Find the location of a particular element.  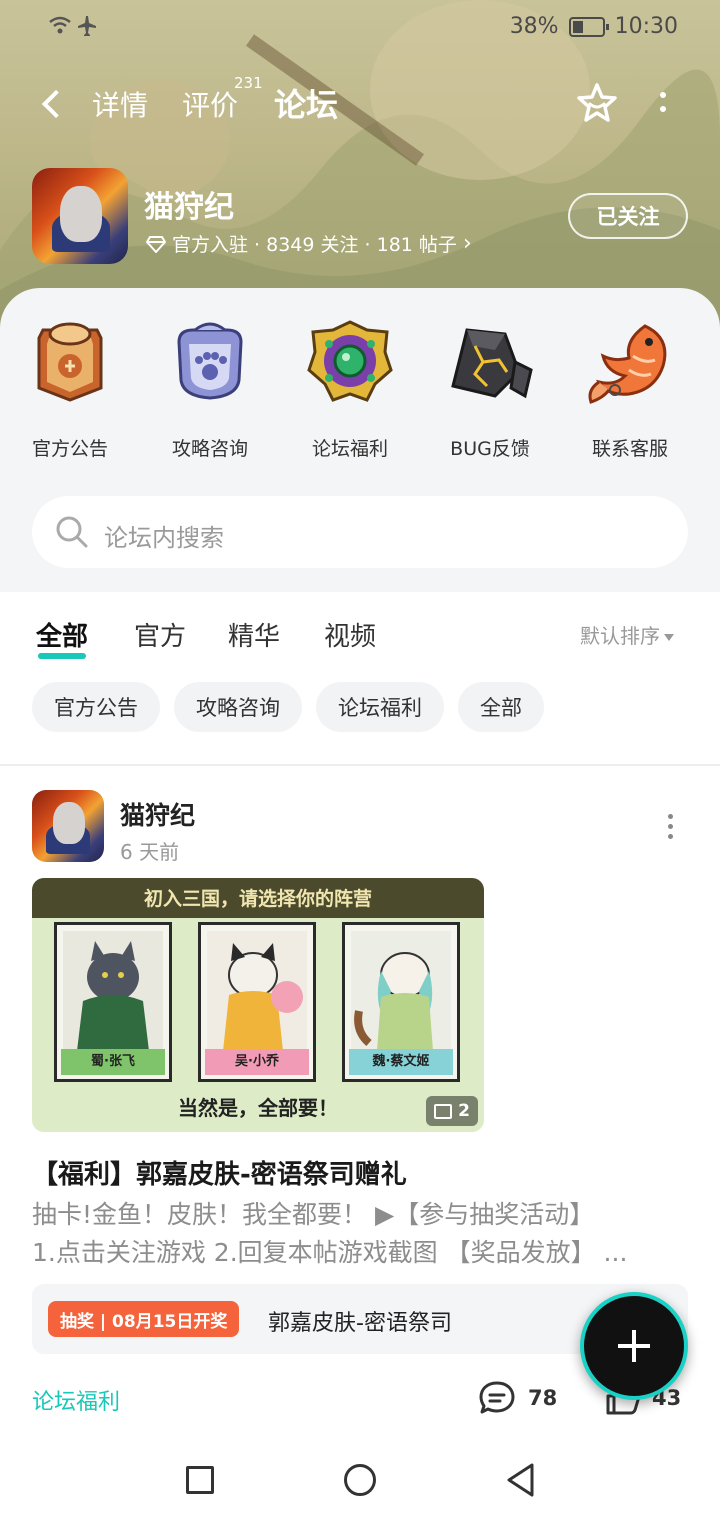

teal-hair-cat-illustration is located at coordinates (401, 991).